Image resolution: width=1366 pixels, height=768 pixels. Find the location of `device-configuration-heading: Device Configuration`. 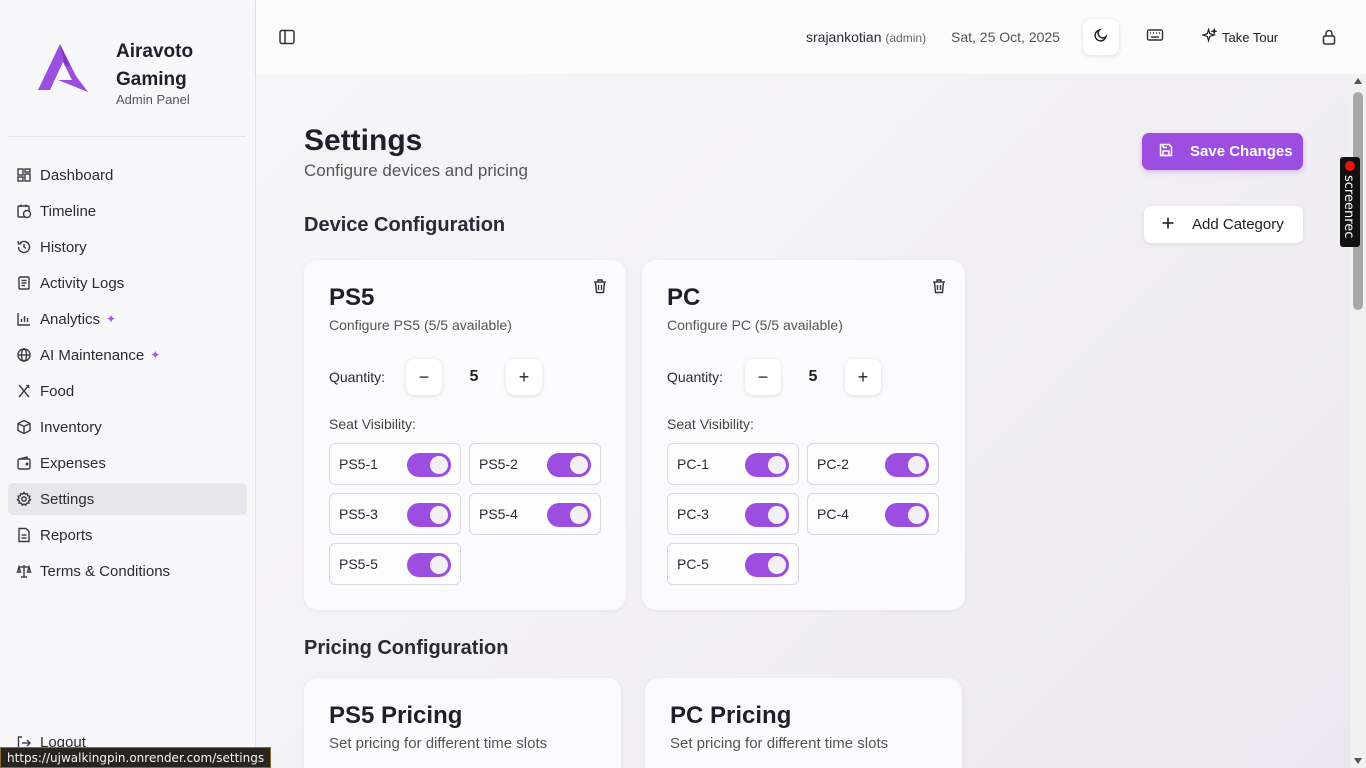

device-configuration-heading: Device Configuration is located at coordinates (405, 225).